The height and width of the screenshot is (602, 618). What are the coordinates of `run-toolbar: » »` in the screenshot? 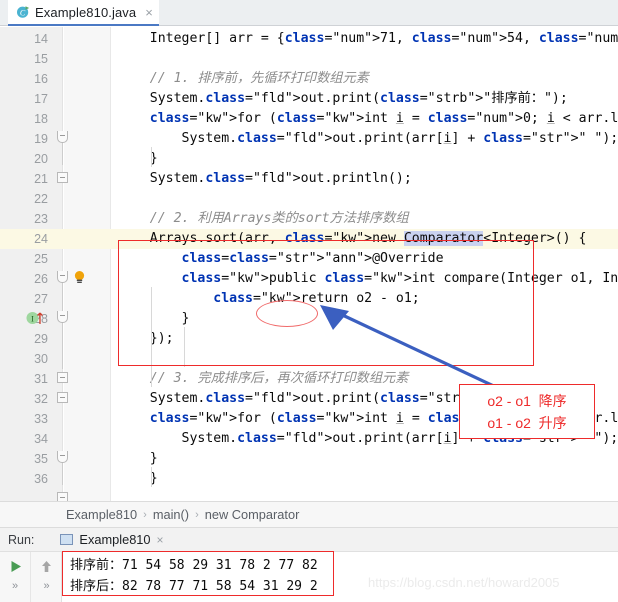 It's located at (31, 577).